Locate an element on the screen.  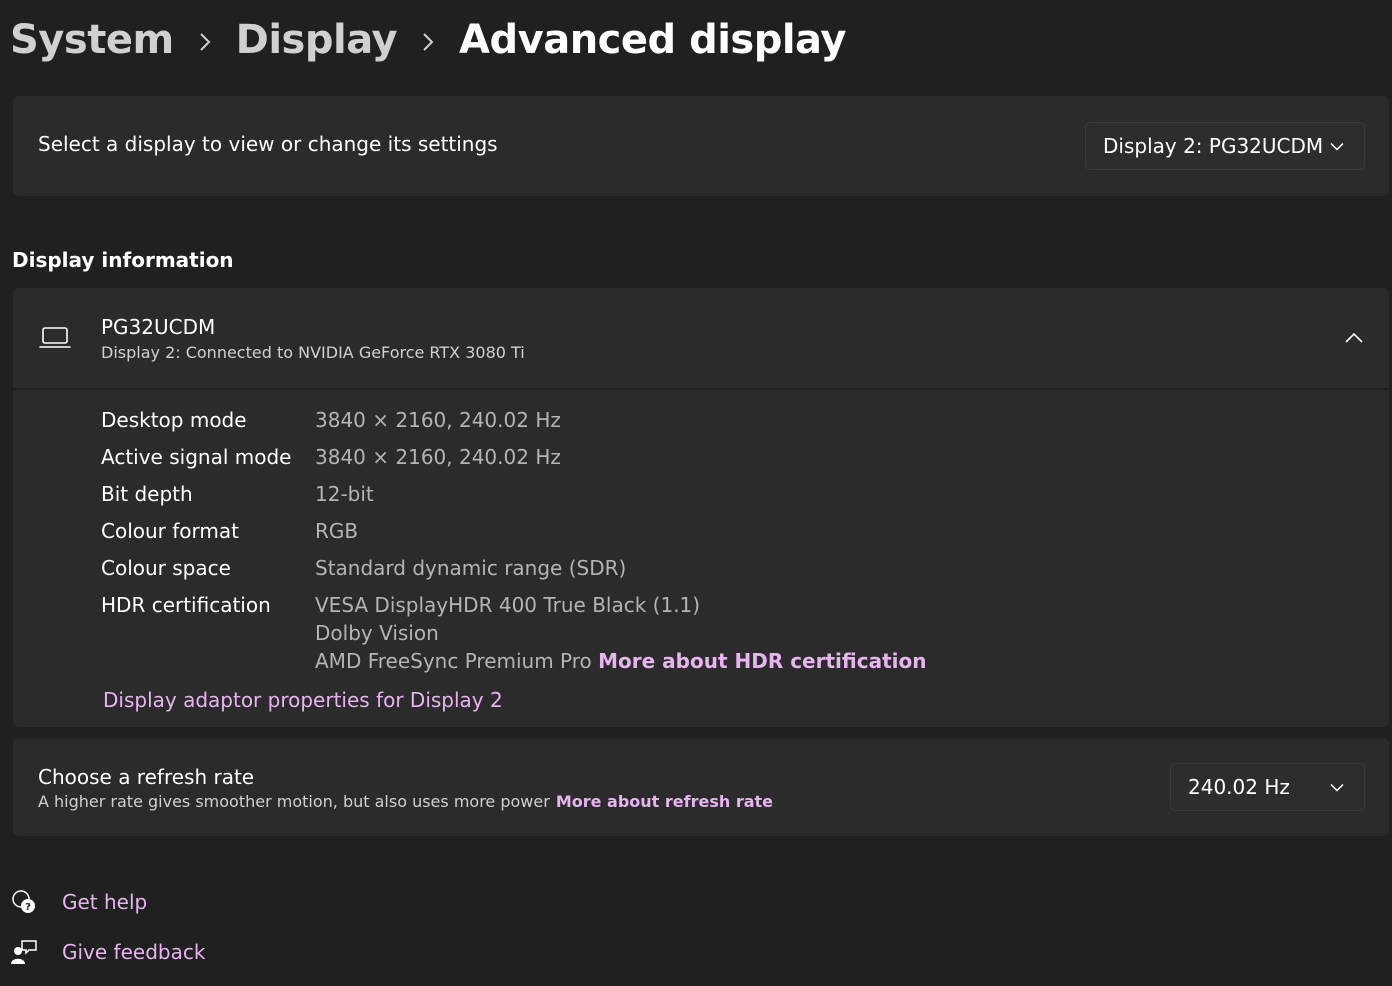
info-row-hdr-certification: HDR certification is located at coordinates (186, 605).